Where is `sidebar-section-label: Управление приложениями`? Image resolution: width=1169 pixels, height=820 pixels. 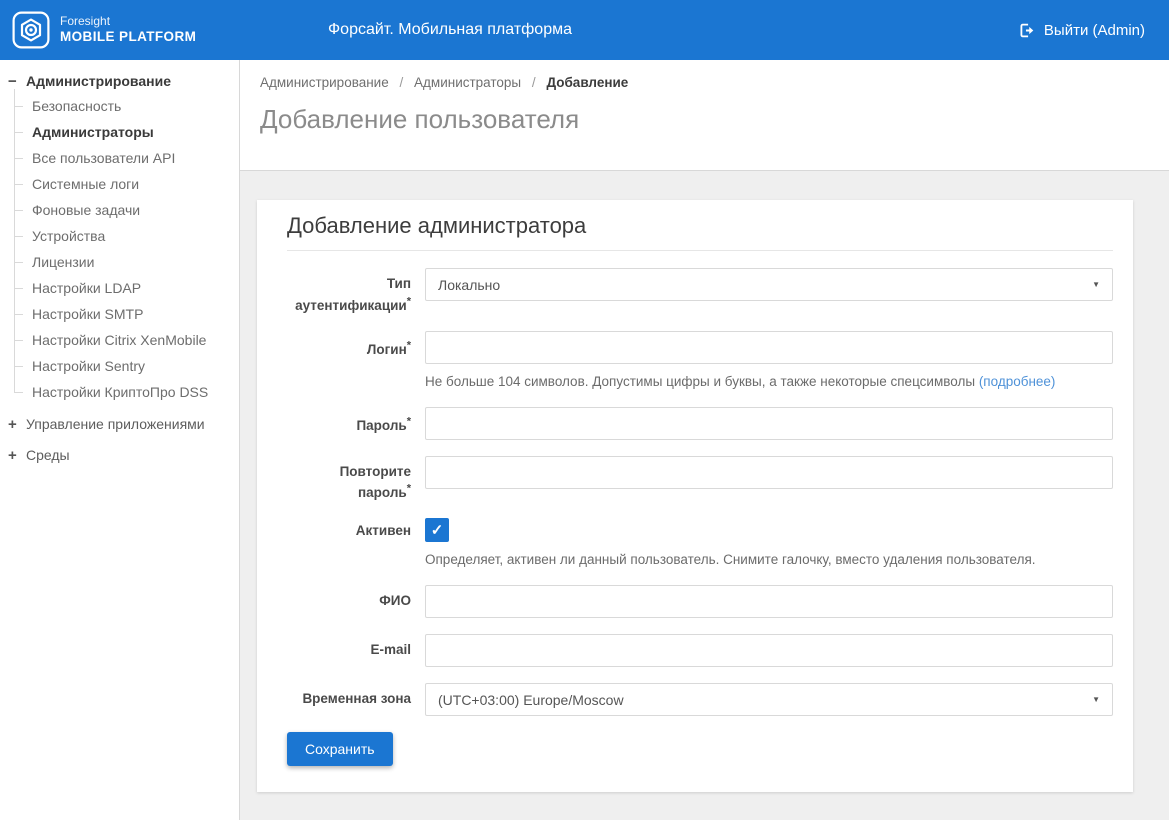 sidebar-section-label: Управление приложениями is located at coordinates (115, 424).